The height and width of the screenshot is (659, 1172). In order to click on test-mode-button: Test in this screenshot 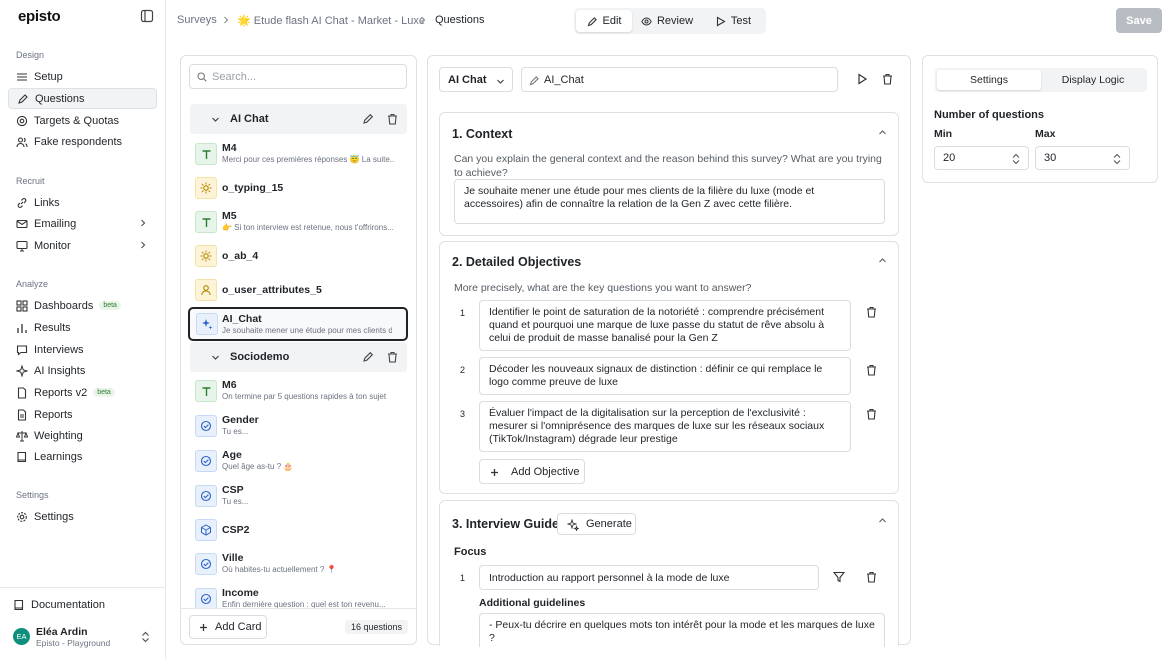, I will do `click(733, 21)`.